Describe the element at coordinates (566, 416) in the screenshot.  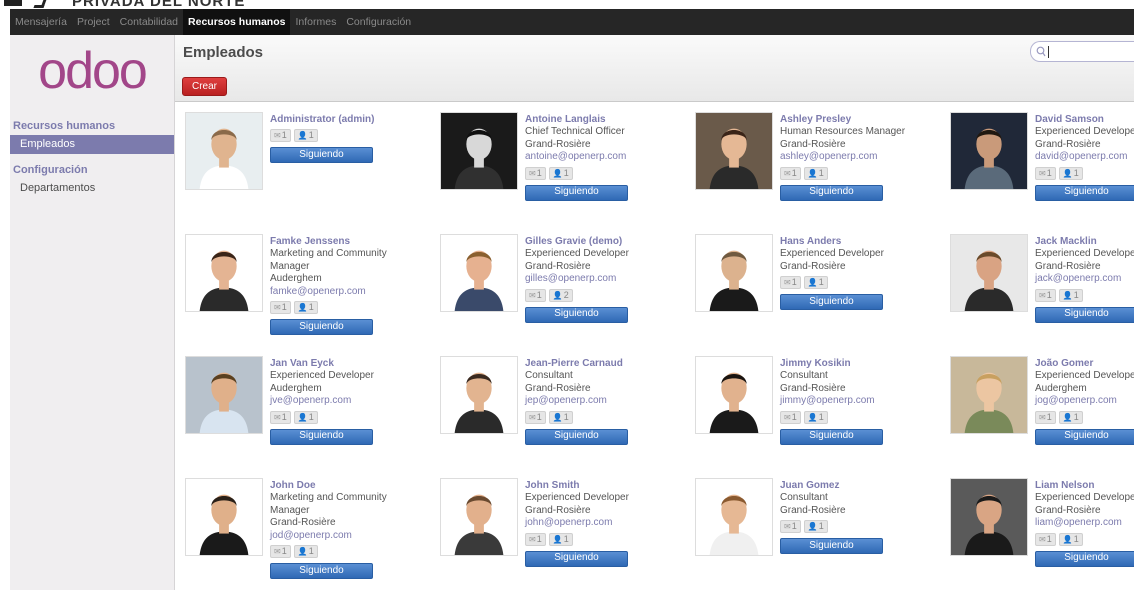
I see `follower-count: 1` at that location.